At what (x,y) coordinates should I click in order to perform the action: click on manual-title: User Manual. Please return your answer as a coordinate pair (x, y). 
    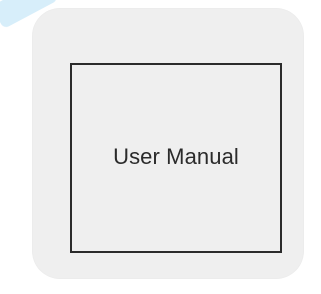
    Looking at the image, I should click on (176, 156).